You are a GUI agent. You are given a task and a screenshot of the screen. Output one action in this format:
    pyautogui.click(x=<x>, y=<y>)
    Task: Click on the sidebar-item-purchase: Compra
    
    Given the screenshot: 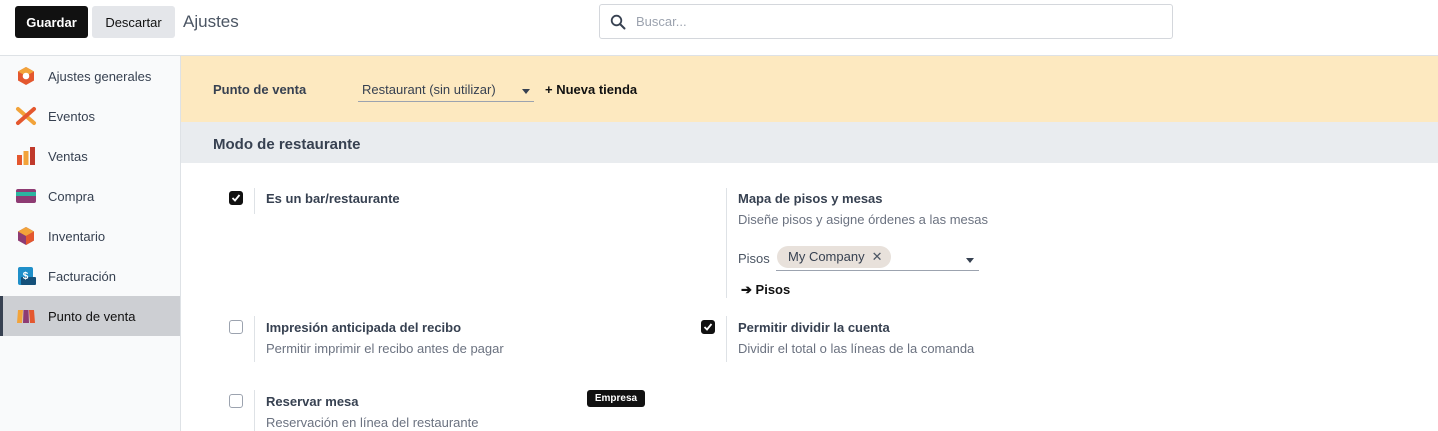 What is the action you would take?
    pyautogui.click(x=90, y=196)
    